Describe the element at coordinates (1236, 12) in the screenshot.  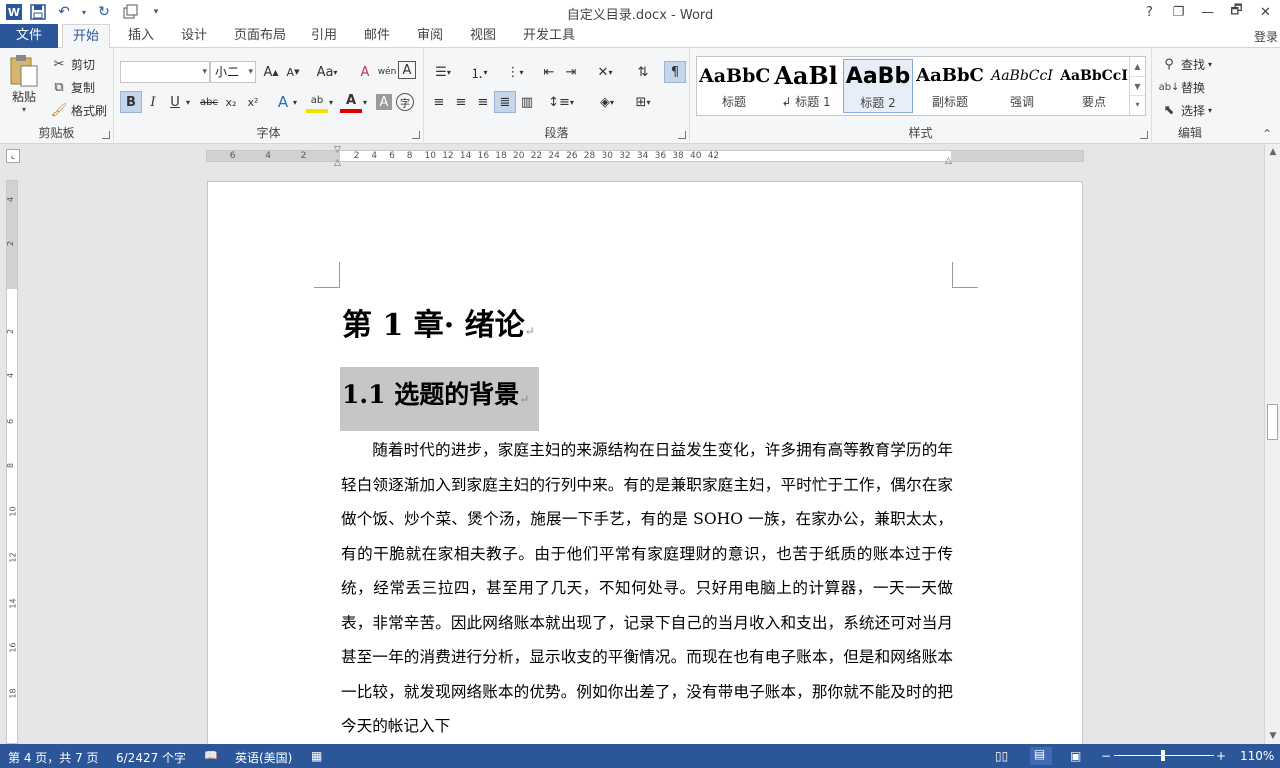
I see `maximize-button: 🗗` at that location.